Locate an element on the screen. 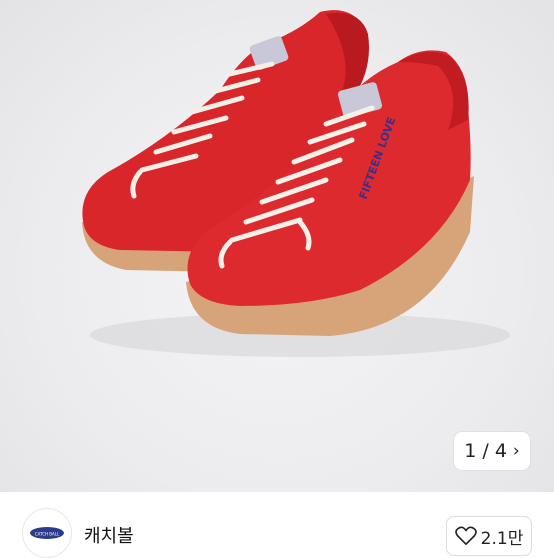 The width and height of the screenshot is (554, 558). catchball-logo-icon: CATCH BALL is located at coordinates (47, 533).